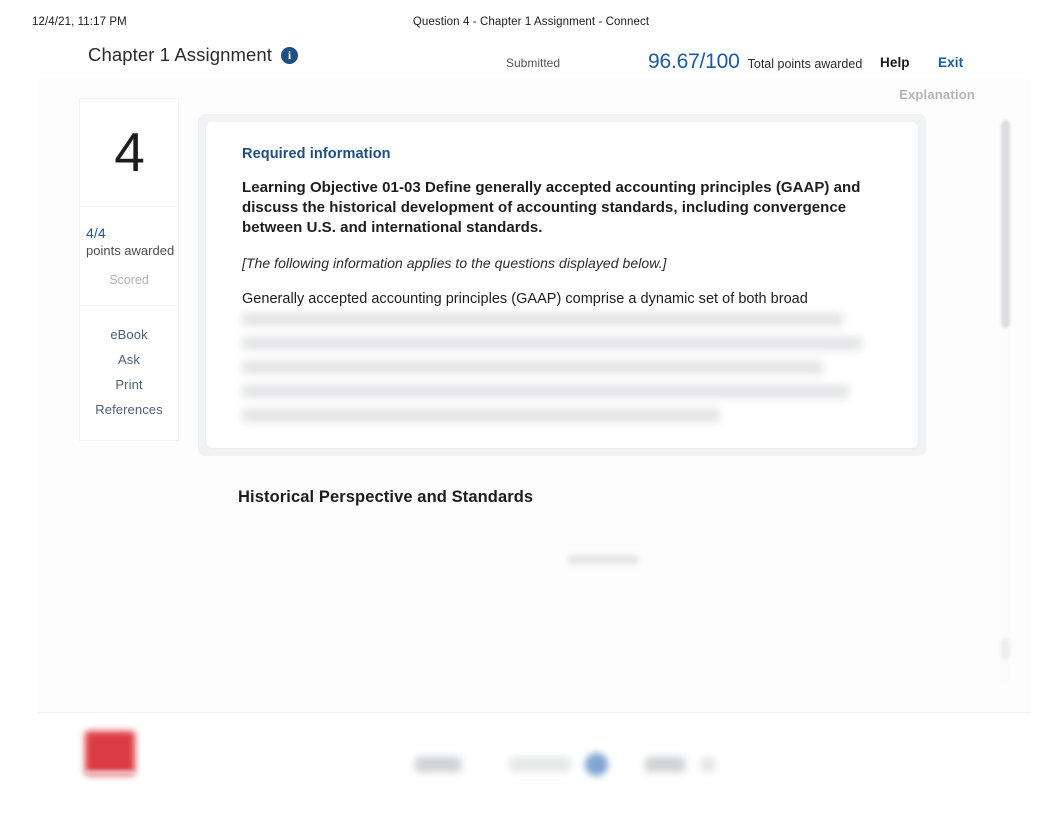 The width and height of the screenshot is (1062, 822). Describe the element at coordinates (129, 384) in the screenshot. I see `print-link: Print` at that location.